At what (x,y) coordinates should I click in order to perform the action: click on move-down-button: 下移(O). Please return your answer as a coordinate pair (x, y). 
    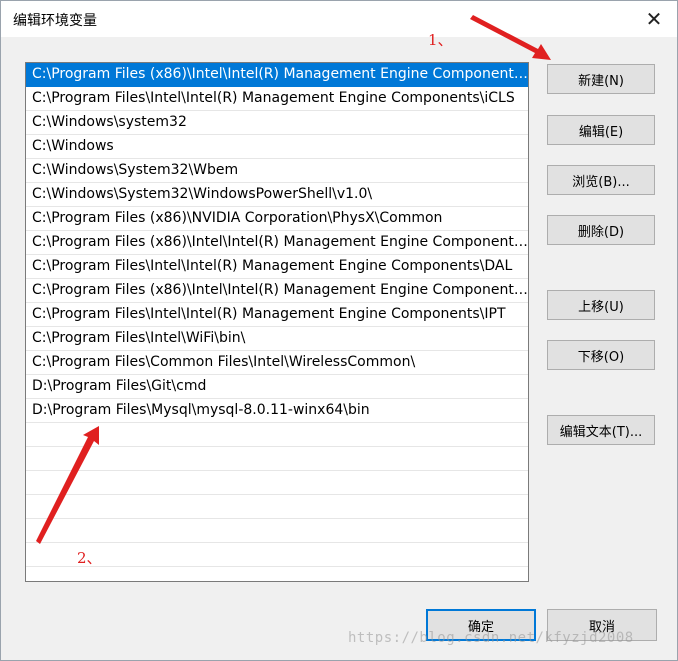
    Looking at the image, I should click on (601, 355).